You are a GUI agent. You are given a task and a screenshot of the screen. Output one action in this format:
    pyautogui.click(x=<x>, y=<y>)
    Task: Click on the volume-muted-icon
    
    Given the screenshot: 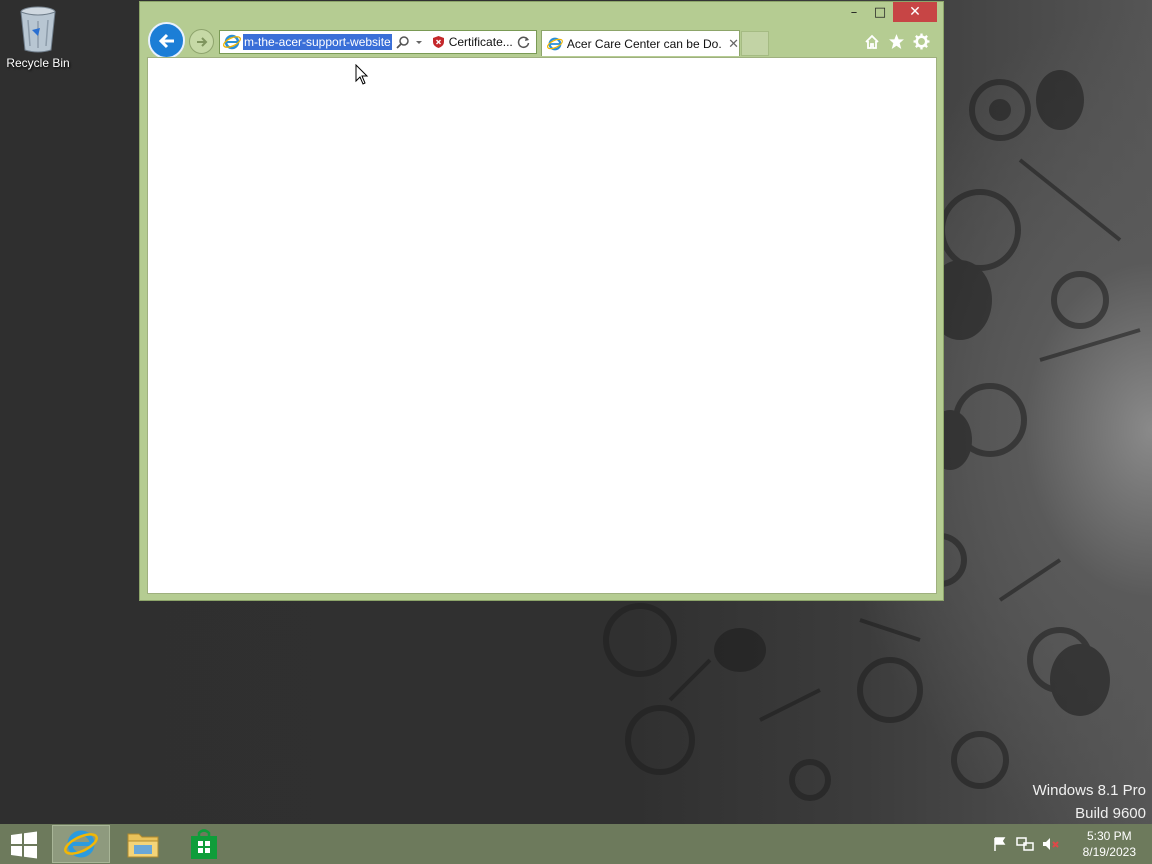 What is the action you would take?
    pyautogui.click(x=1051, y=844)
    